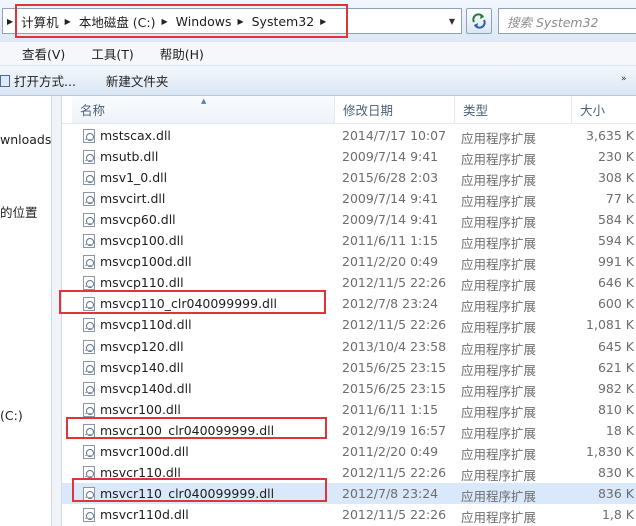  What do you see at coordinates (390, 451) in the screenshot?
I see `file-date: 2011/2/20 0:49` at bounding box center [390, 451].